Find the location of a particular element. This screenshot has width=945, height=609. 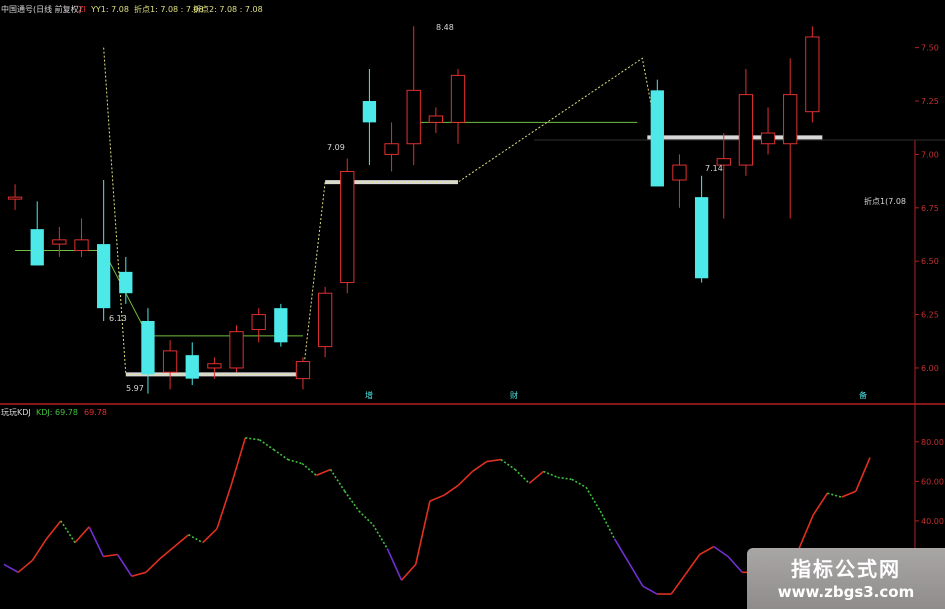

marker-zeng: 增 is located at coordinates (369, 395).